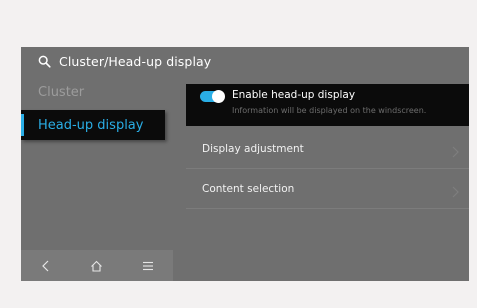  I want to click on sidebar-item-label: Head-up display, so click(91, 125).